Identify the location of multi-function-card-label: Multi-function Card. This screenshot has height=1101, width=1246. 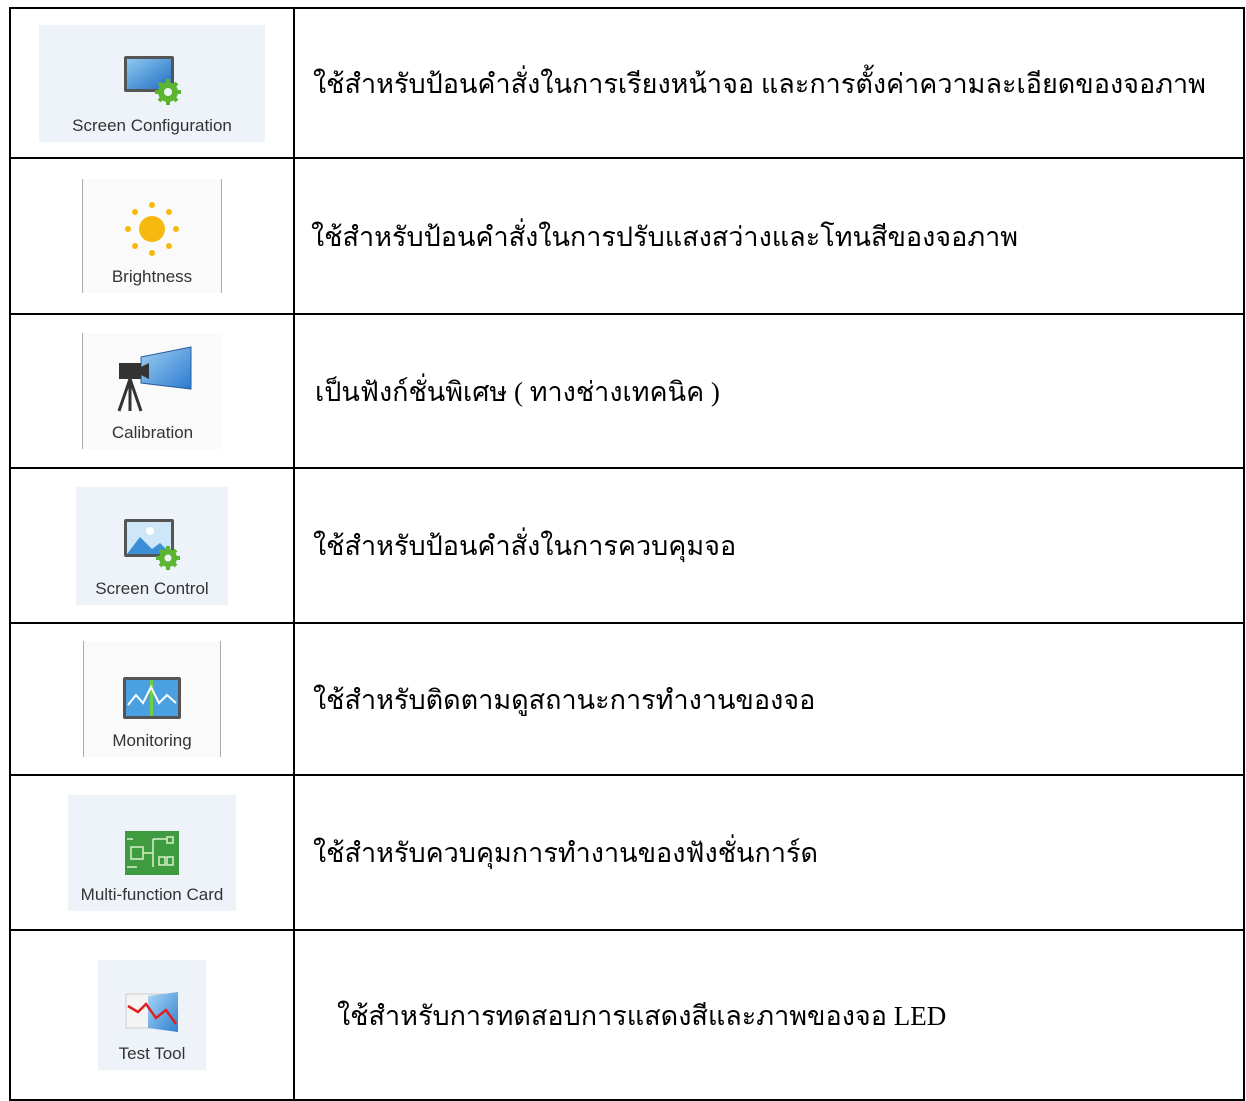
(152, 894).